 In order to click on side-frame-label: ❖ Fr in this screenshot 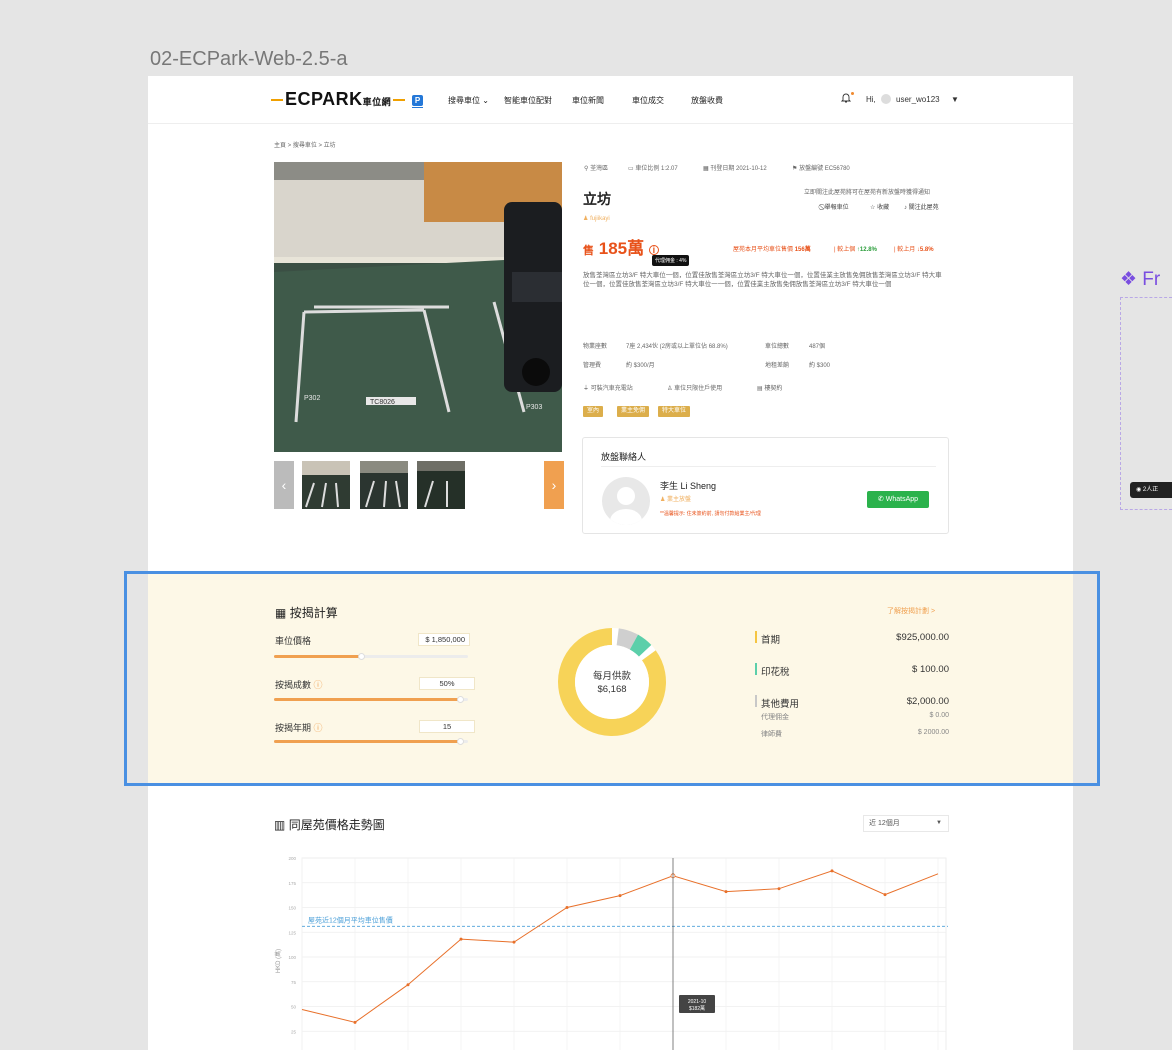, I will do `click(1140, 279)`.